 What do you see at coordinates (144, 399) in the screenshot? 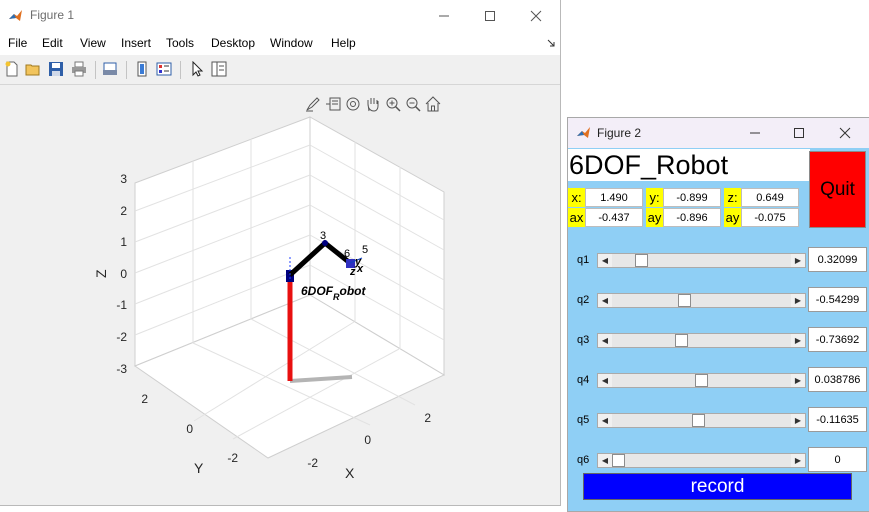
I see `y-tick-label: 2` at bounding box center [144, 399].